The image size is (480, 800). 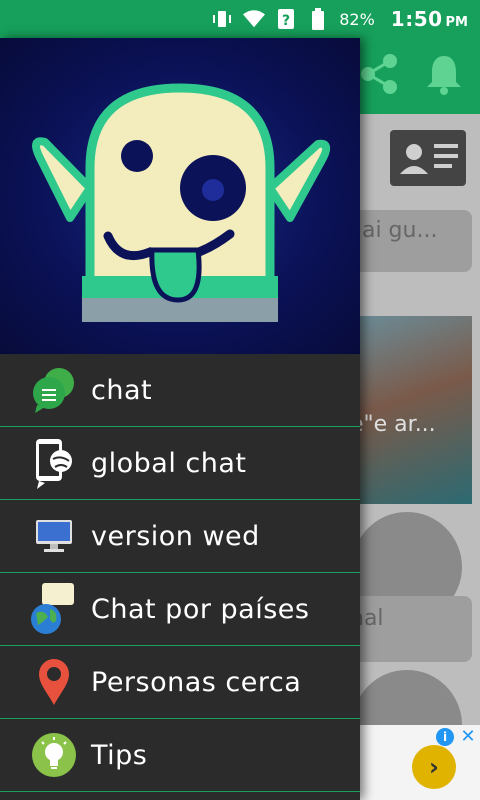 I want to click on contact-card-icon, so click(x=428, y=158).